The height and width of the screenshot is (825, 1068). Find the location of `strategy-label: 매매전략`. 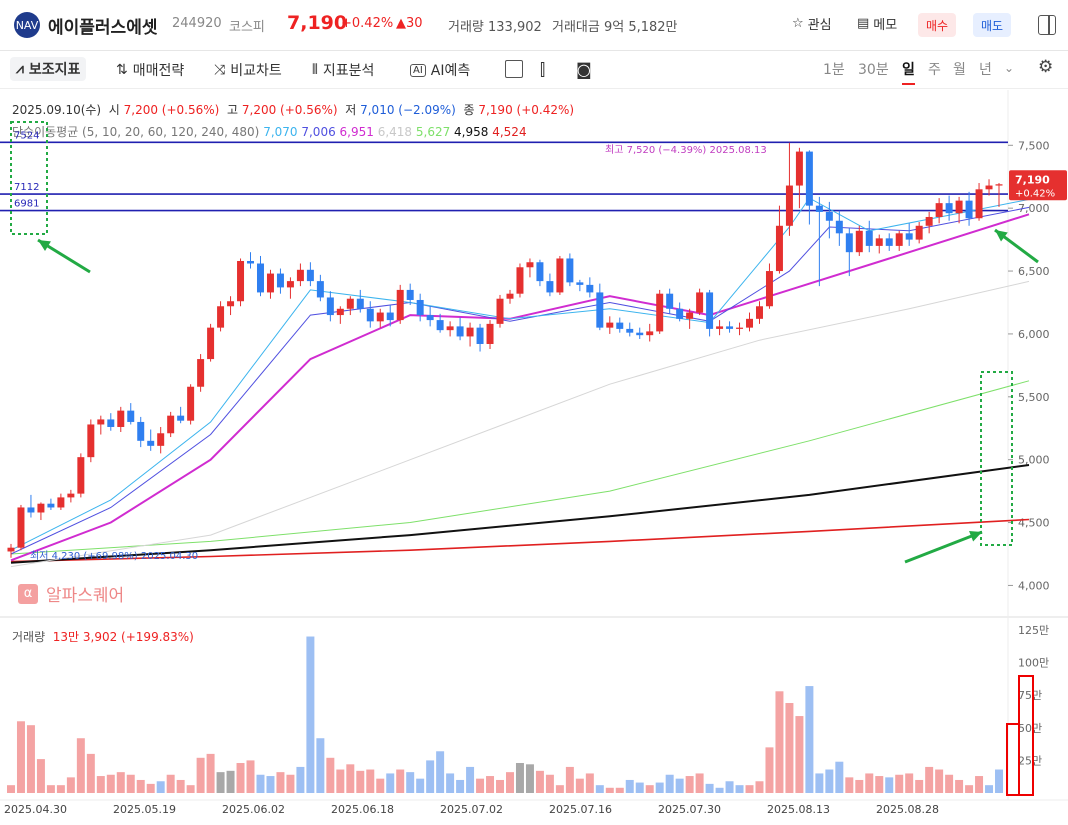

strategy-label: 매매전략 is located at coordinates (158, 71).